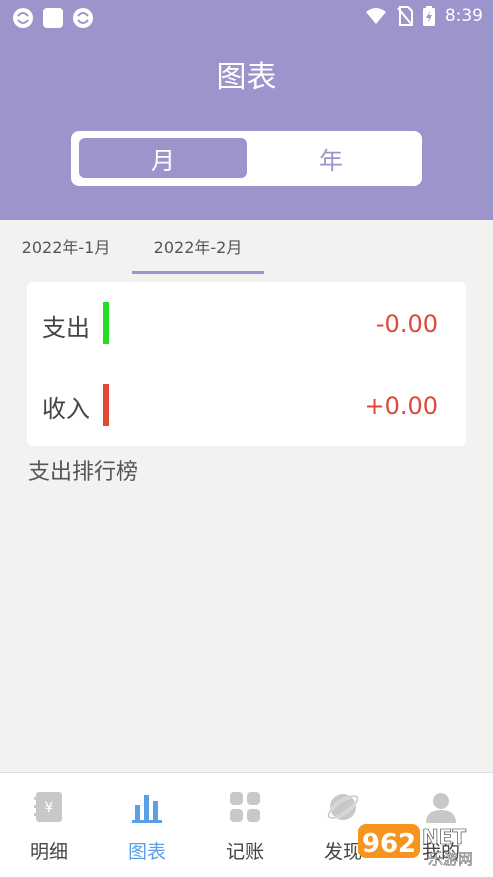  What do you see at coordinates (245, 825) in the screenshot?
I see `nav-item-bookkeeping: 记账` at bounding box center [245, 825].